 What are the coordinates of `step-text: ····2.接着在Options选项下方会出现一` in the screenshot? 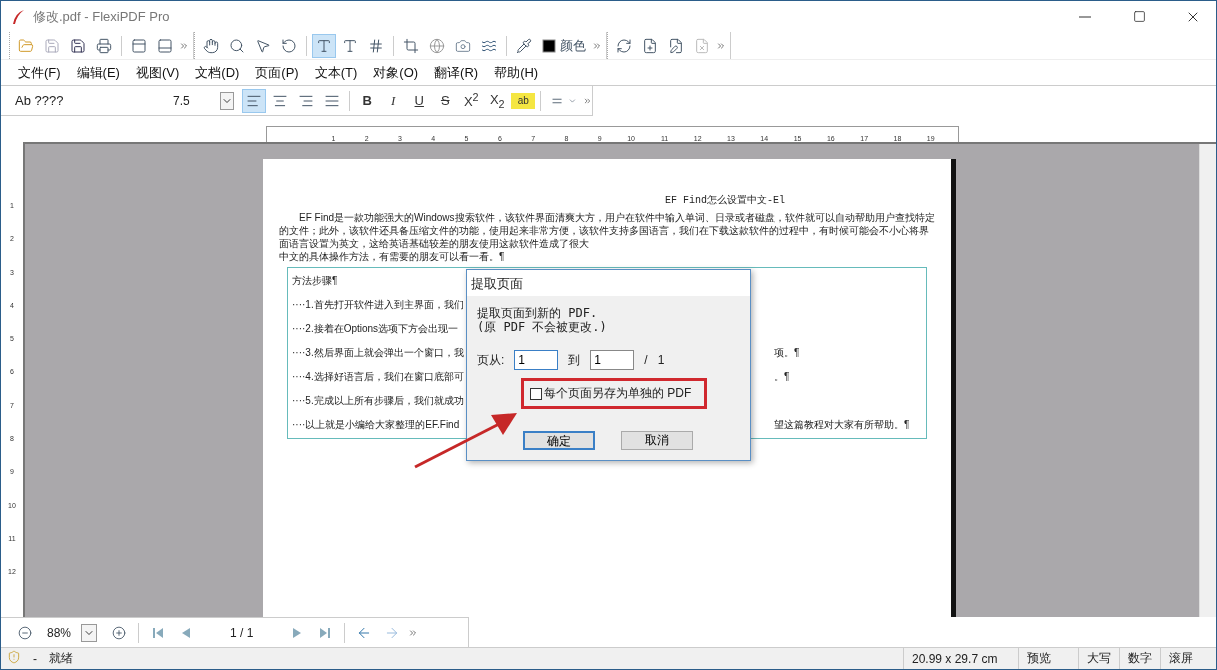 It's located at (376, 329).